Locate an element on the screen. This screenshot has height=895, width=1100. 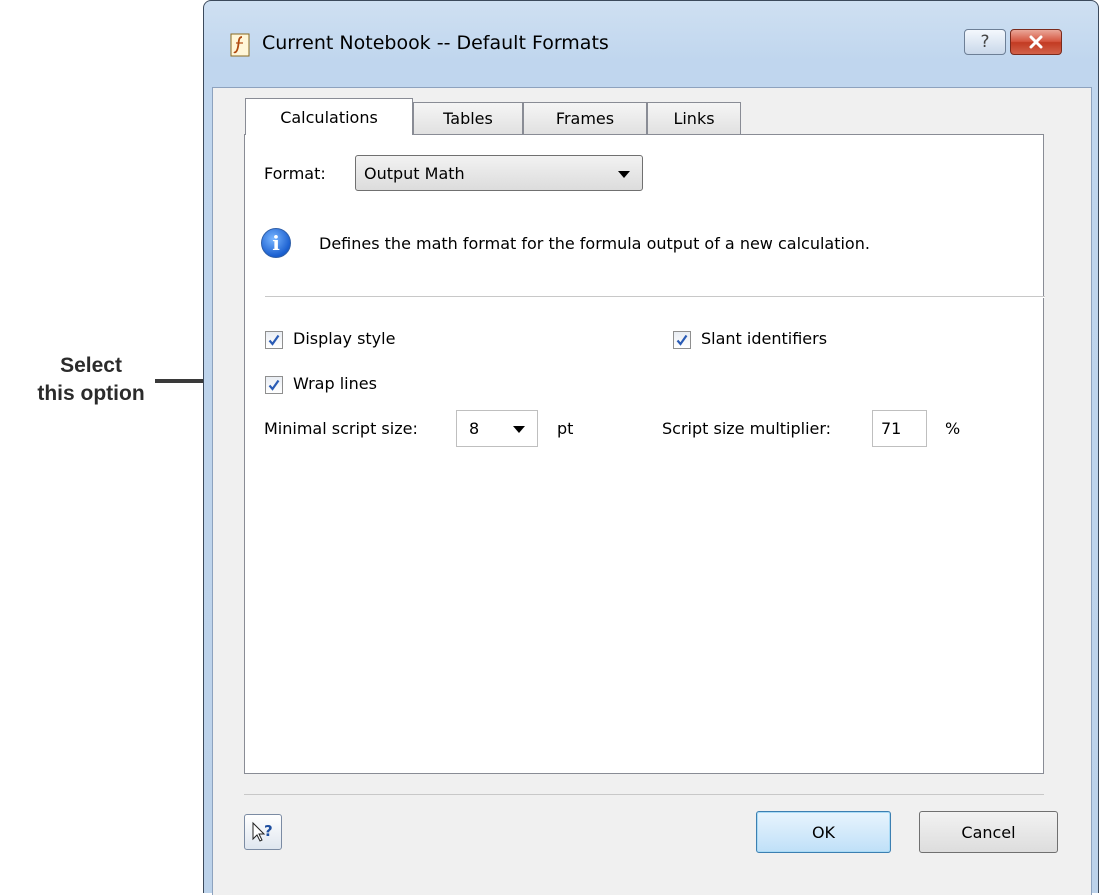
ok-button-label: OK is located at coordinates (823, 832).